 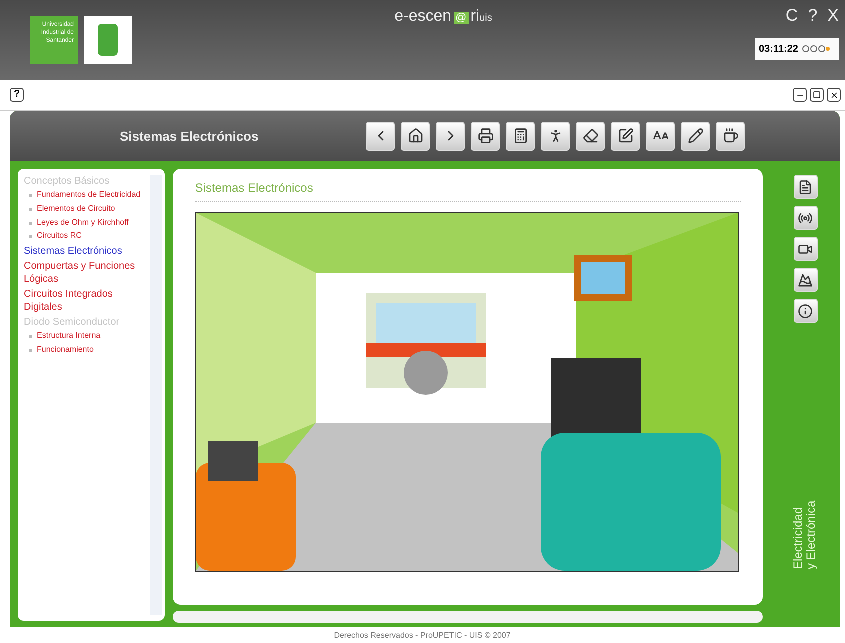 I want to click on video-camera-button, so click(x=806, y=249).